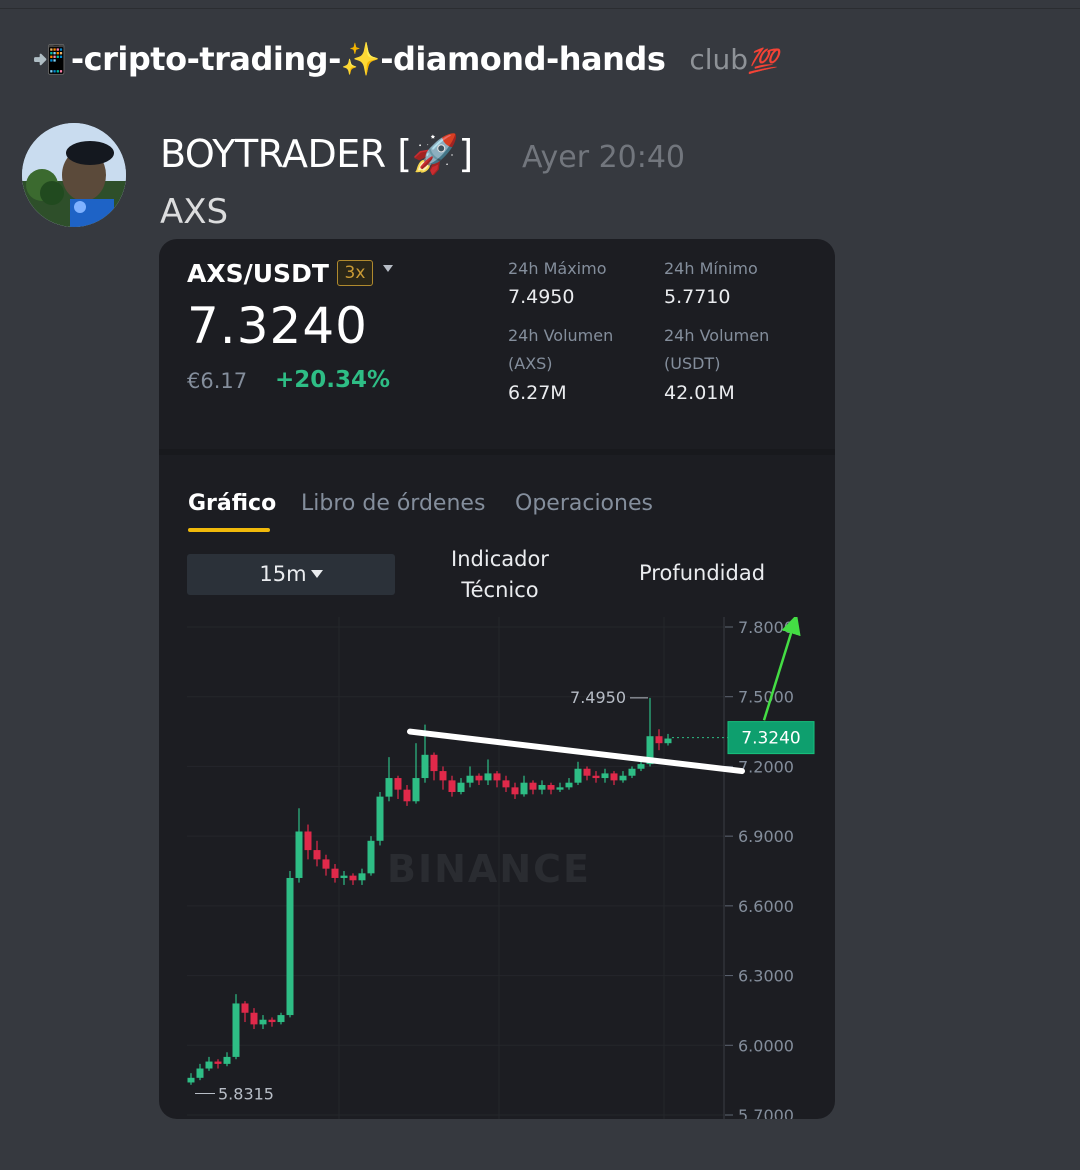 This screenshot has height=1170, width=1080. Describe the element at coordinates (246, 1093) in the screenshot. I see `low-marker-label: 5.8315` at that location.